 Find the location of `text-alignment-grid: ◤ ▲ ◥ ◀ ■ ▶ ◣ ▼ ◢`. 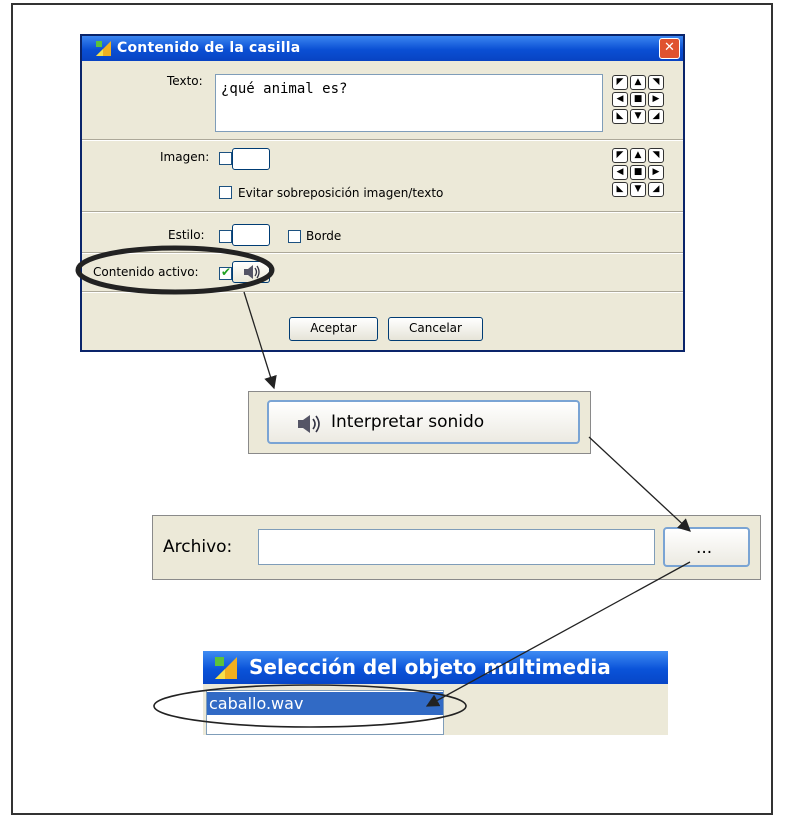

text-alignment-grid: ◤ ▲ ◥ ◀ ■ ▶ ◣ ▼ ◢ is located at coordinates (638, 99).